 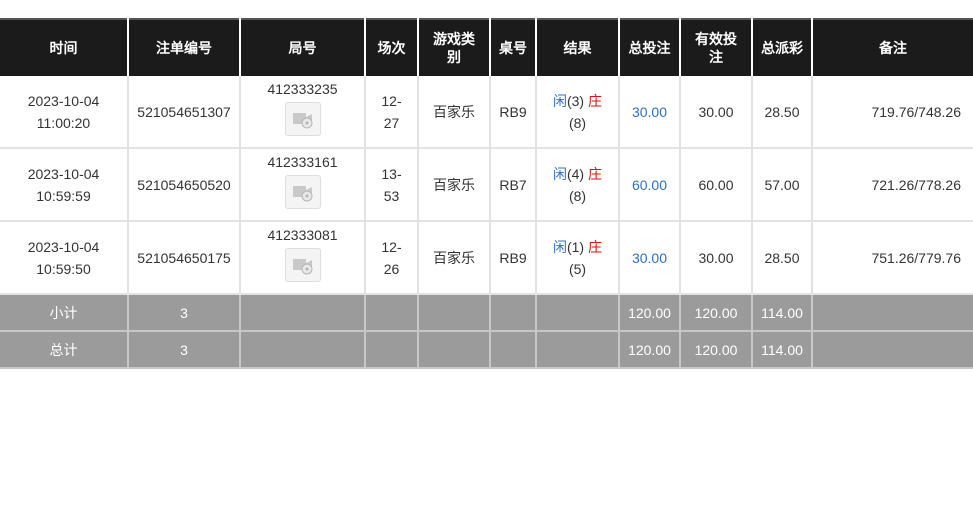 What do you see at coordinates (513, 185) in the screenshot?
I see `table-no-cell: RB7` at bounding box center [513, 185].